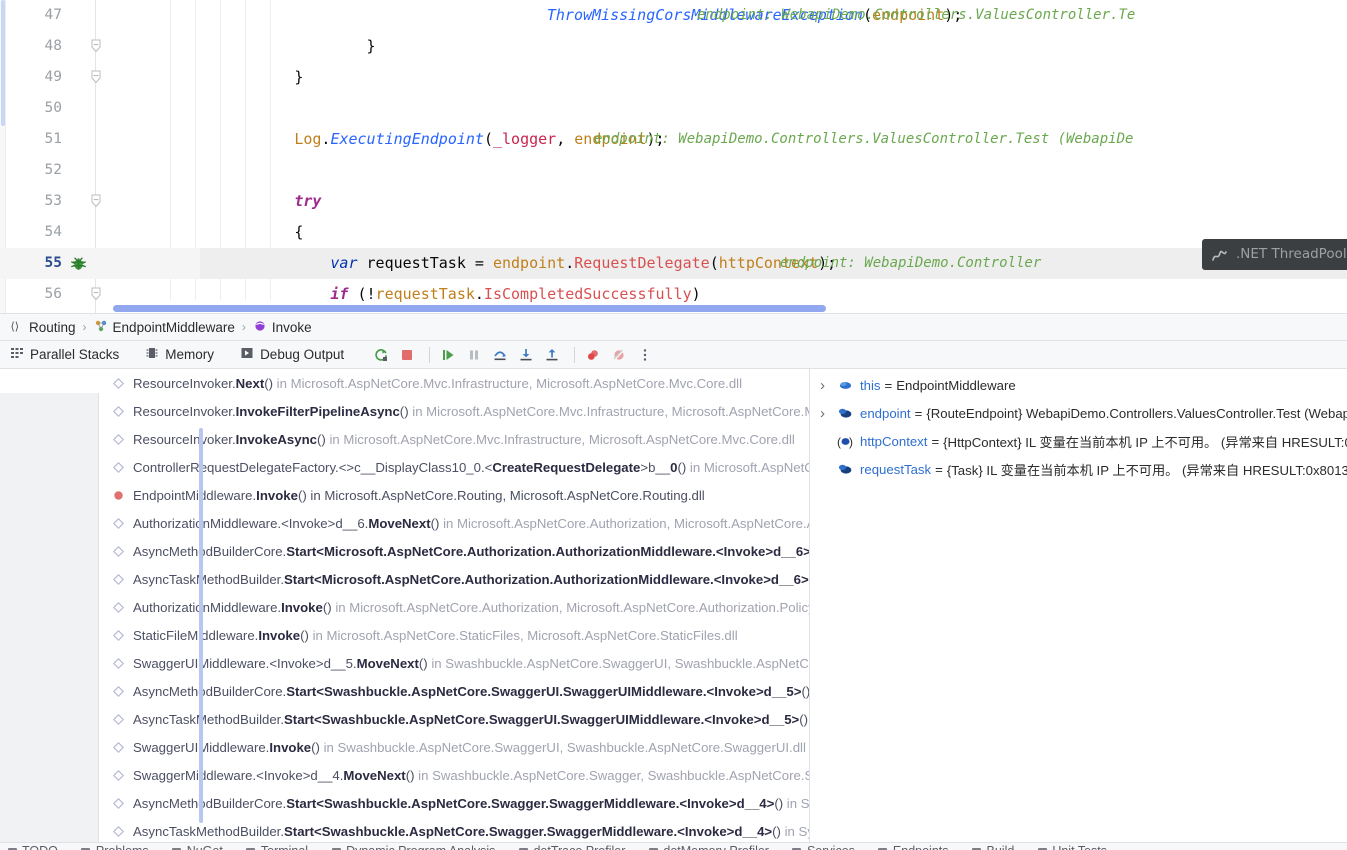  Describe the element at coordinates (78, 263) in the screenshot. I see `breakpoint-bug-icon` at that location.